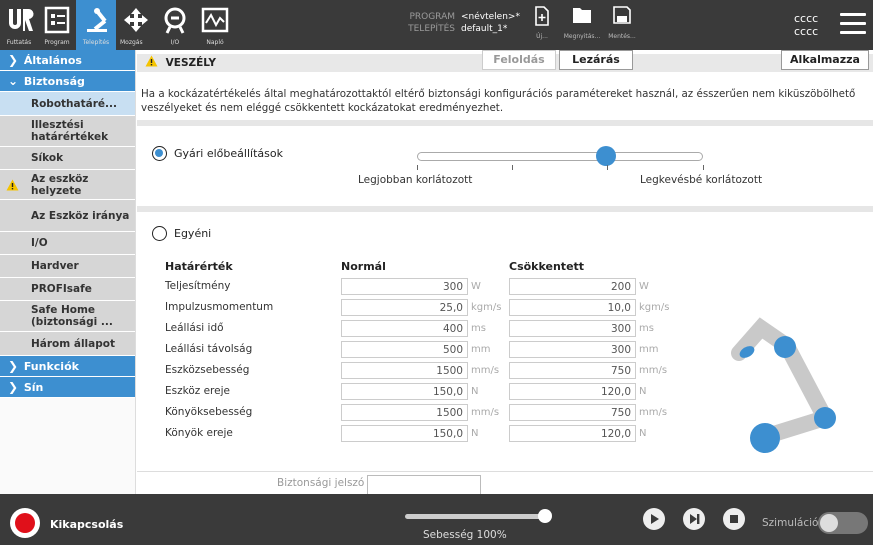 This screenshot has width=873, height=545. What do you see at coordinates (478, 328) in the screenshot?
I see `normal-unit: ms` at bounding box center [478, 328].